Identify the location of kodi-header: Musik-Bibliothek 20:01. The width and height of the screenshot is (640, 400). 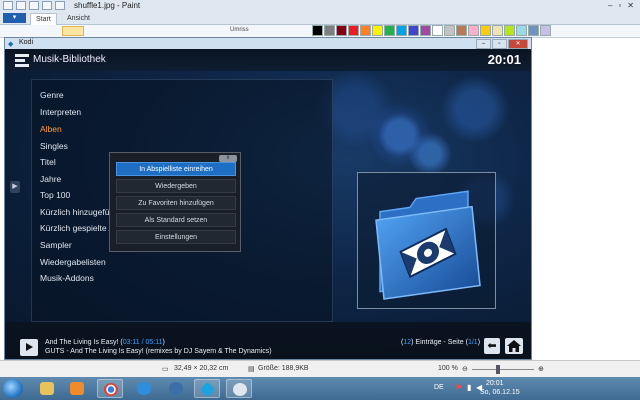
(268, 60).